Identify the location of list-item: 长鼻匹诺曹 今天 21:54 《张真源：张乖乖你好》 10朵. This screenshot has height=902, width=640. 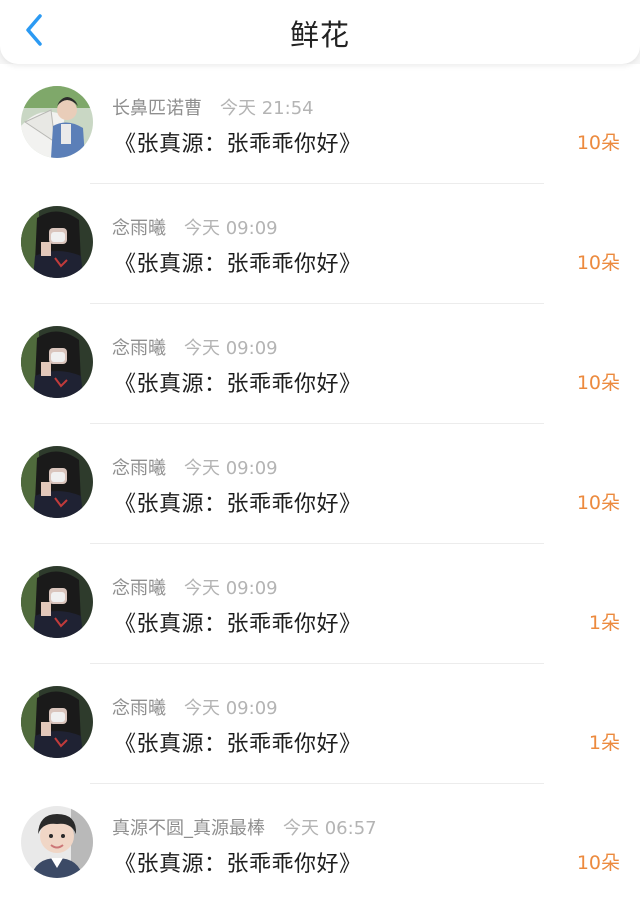
(320, 124).